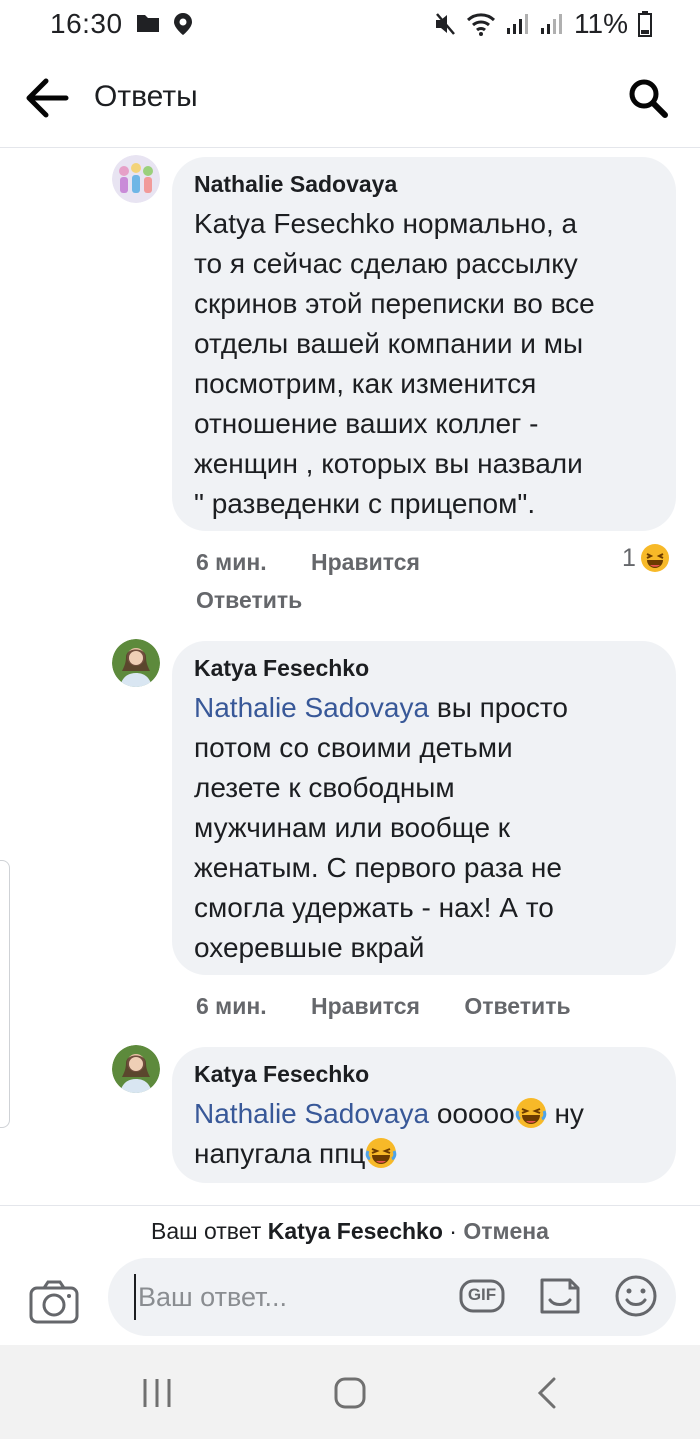 The width and height of the screenshot is (700, 1439). Describe the element at coordinates (289, 1297) in the screenshot. I see `reply-input` at that location.